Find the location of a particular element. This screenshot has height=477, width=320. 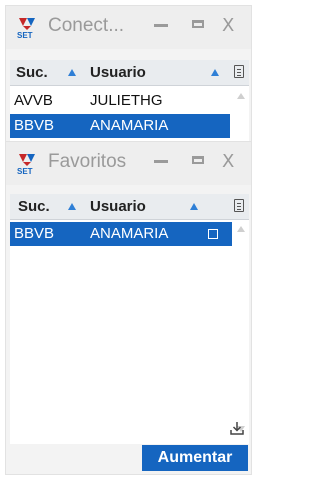

window-title: Favoritos is located at coordinates (87, 161).